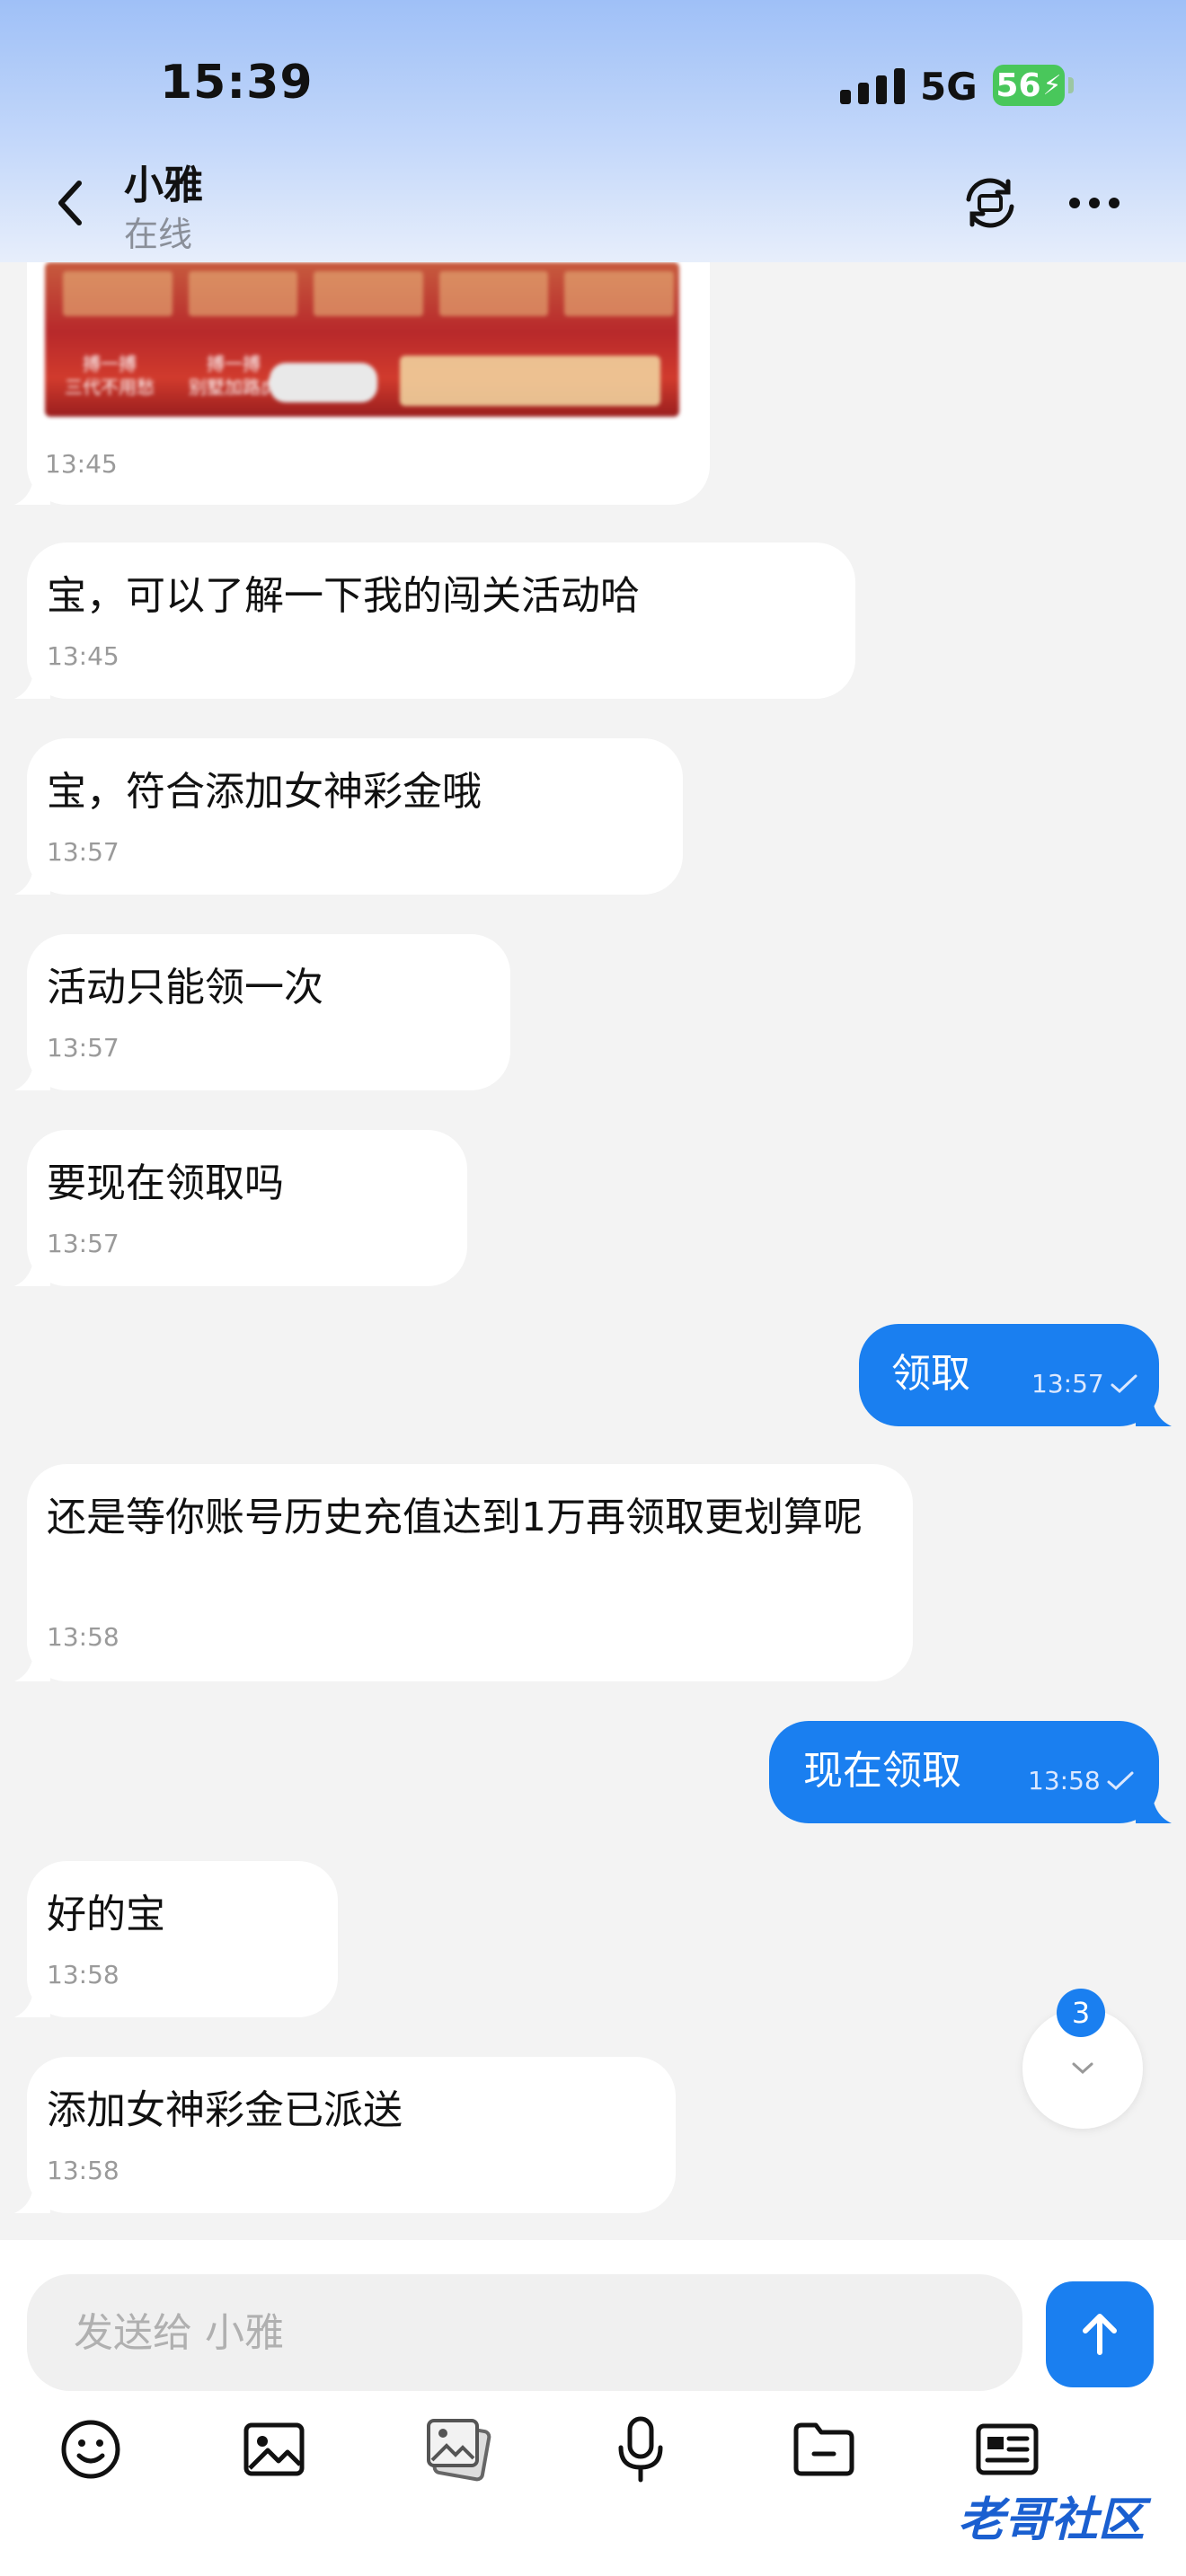 The width and height of the screenshot is (1186, 2576). What do you see at coordinates (343, 596) in the screenshot?
I see `message-text: 宝，可以了解一下我的闯关活动哈` at bounding box center [343, 596].